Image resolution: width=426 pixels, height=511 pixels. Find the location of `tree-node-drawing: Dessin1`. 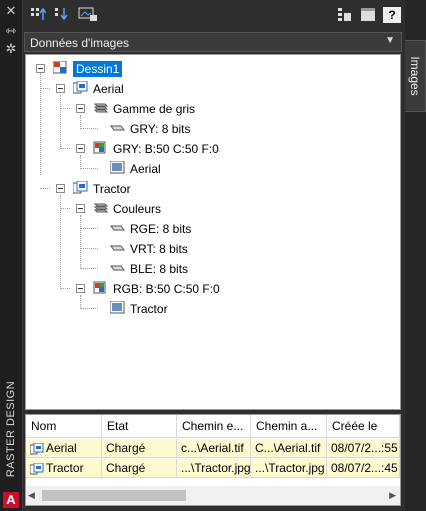

tree-node-drawing: Dessin1 is located at coordinates (87, 68).